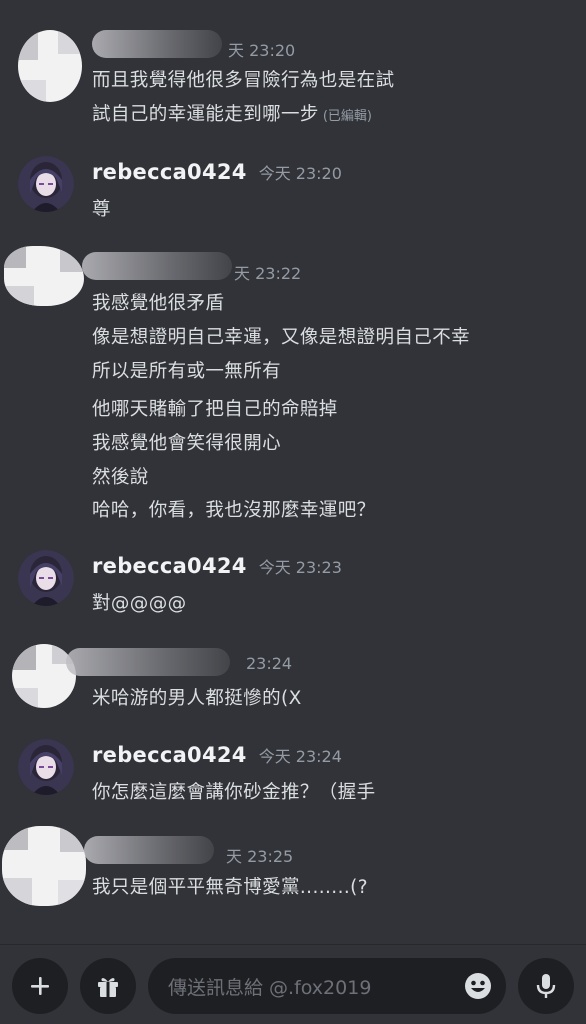 Image resolution: width=586 pixels, height=1024 pixels. I want to click on gift-icon, so click(108, 987).